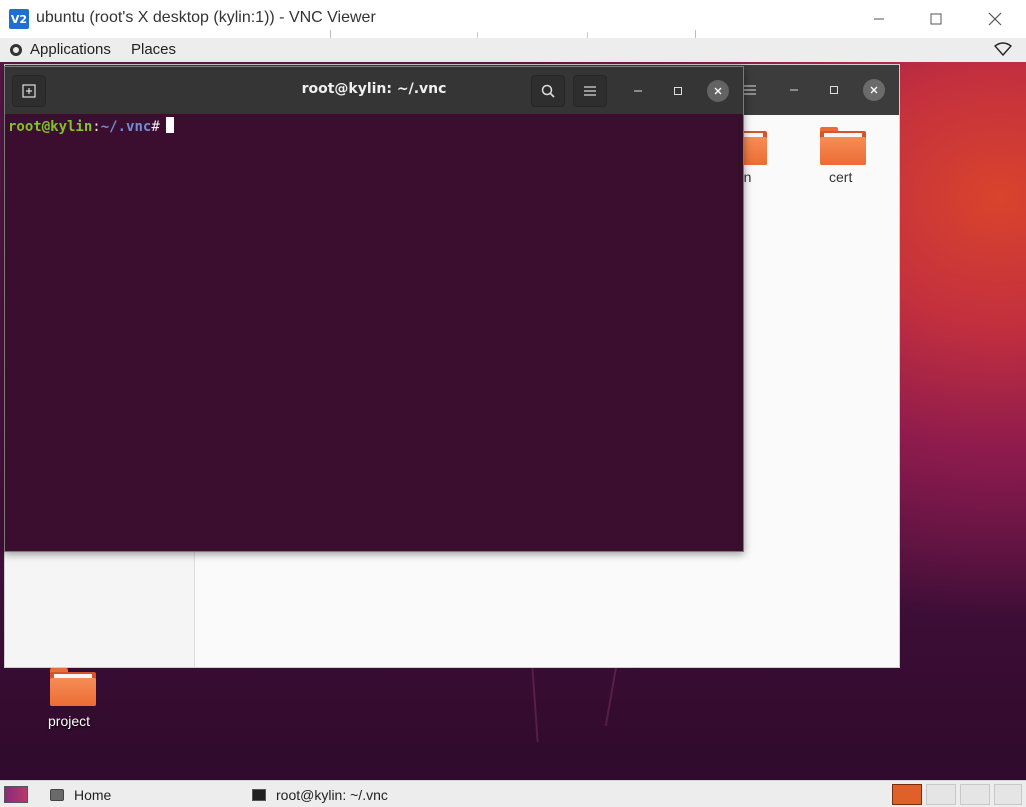 Image resolution: width=1026 pixels, height=807 pixels. What do you see at coordinates (93, 795) in the screenshot?
I see `taskbar-item-label: Home` at bounding box center [93, 795].